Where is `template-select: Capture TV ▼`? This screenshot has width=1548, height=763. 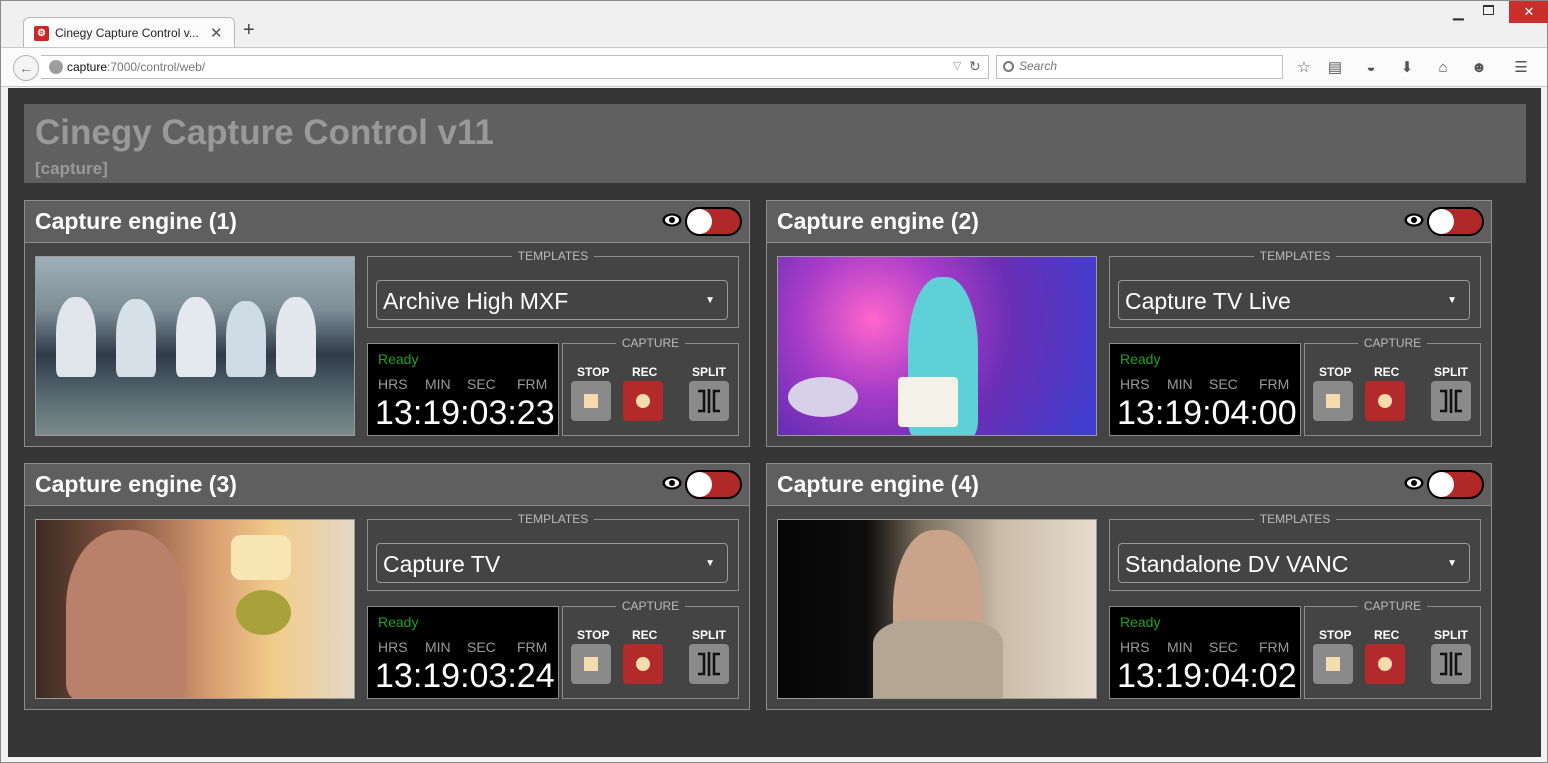 template-select: Capture TV ▼ is located at coordinates (552, 563).